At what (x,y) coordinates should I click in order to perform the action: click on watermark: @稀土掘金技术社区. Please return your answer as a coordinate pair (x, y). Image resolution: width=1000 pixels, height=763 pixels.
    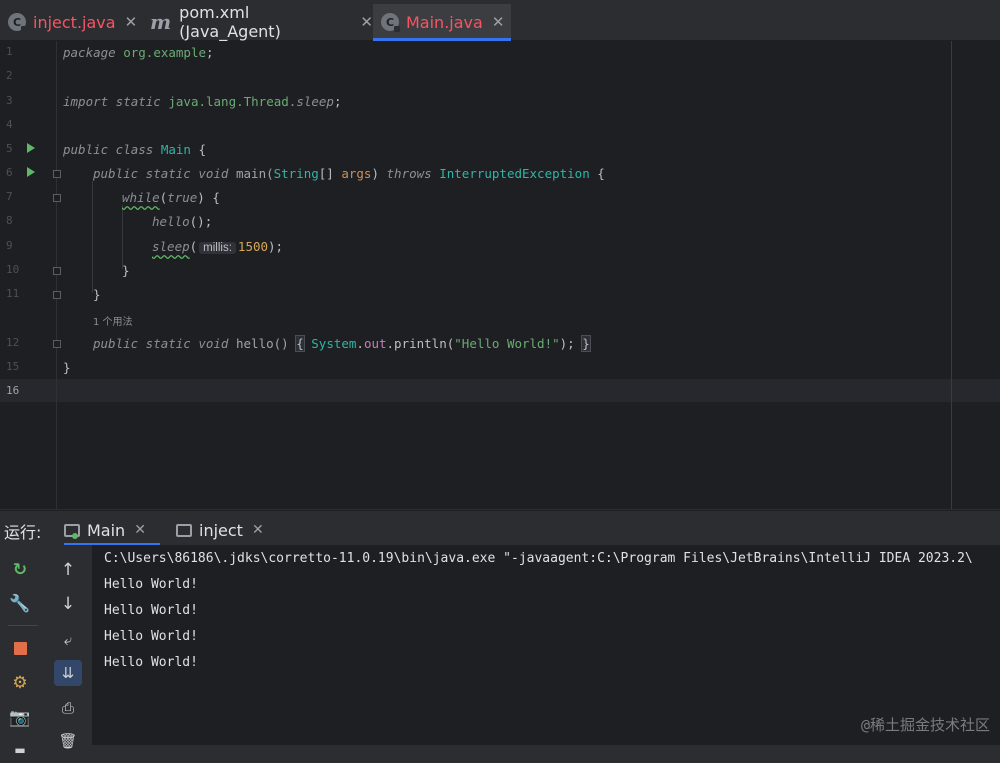
    Looking at the image, I should click on (925, 725).